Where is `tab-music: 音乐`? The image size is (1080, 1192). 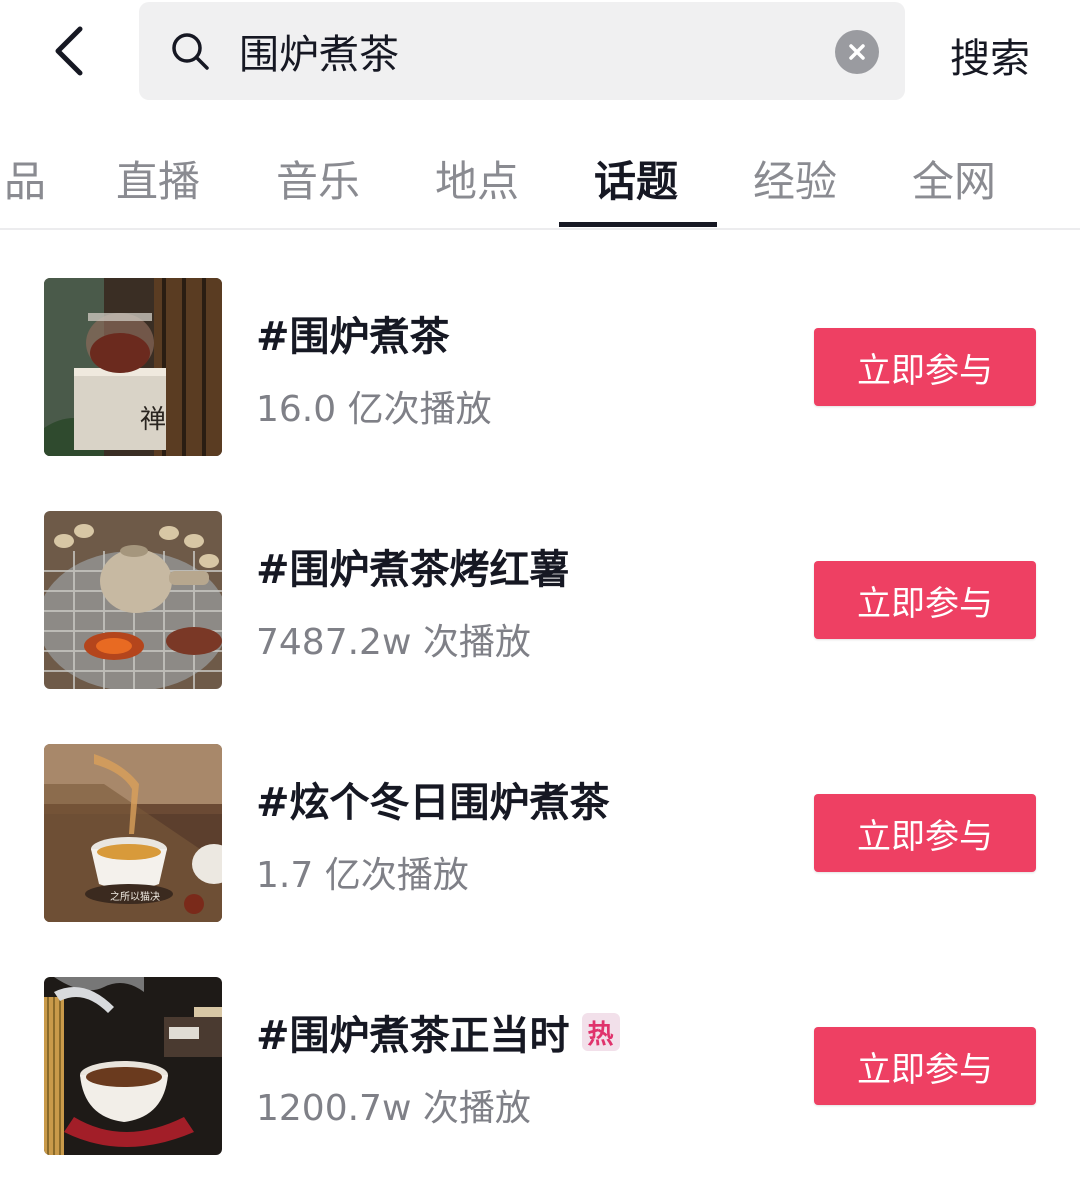 tab-music: 音乐 is located at coordinates (318, 178).